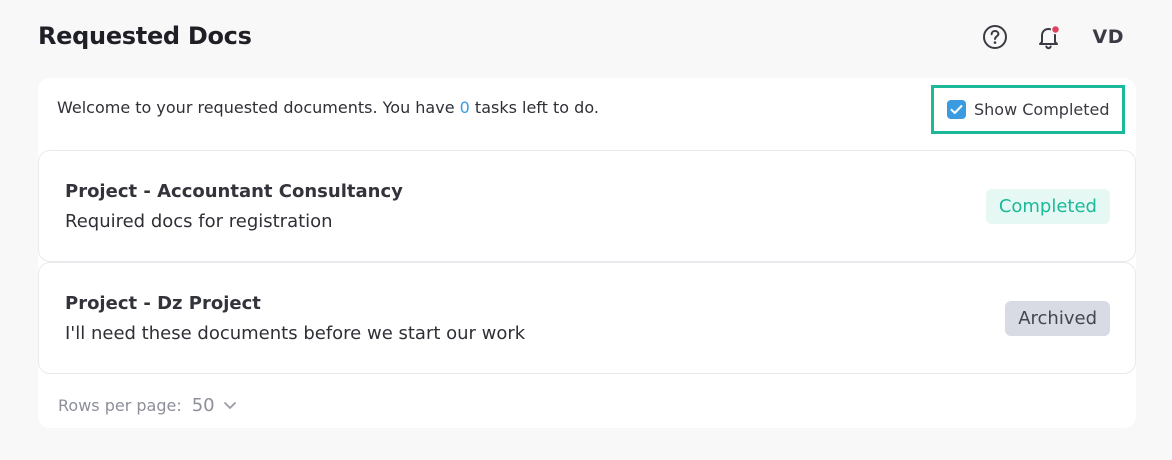  Describe the element at coordinates (1108, 37) in the screenshot. I see `avatar: VD` at that location.